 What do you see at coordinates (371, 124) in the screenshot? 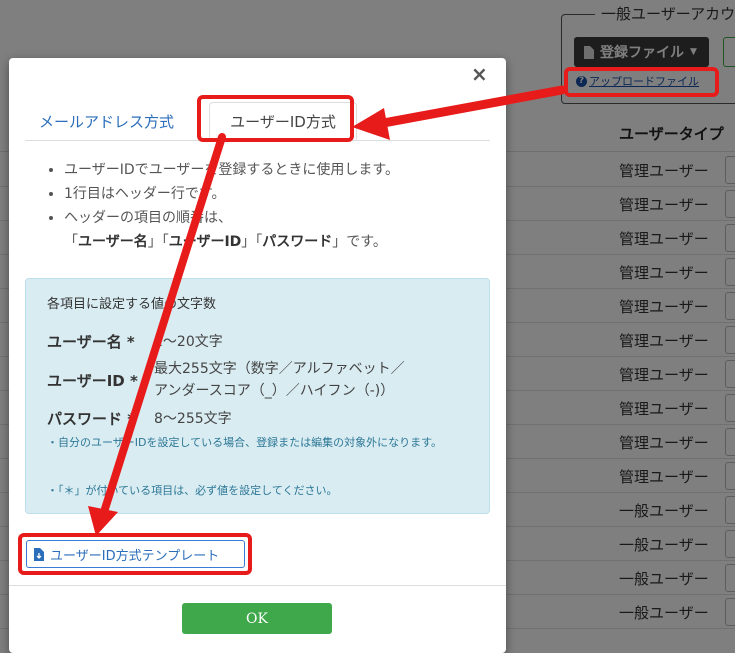
I see `arrow-head-to-tab` at bounding box center [371, 124].